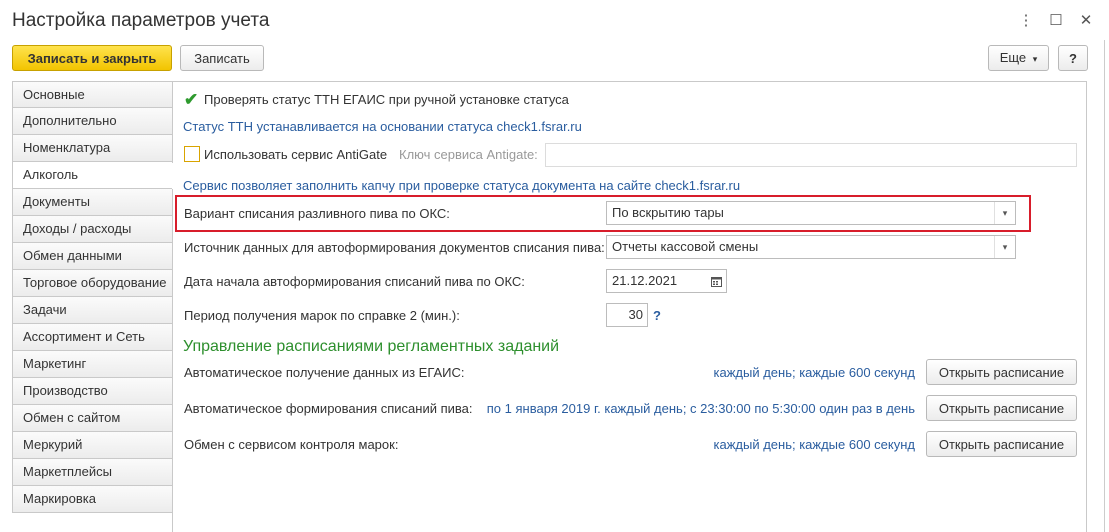 The width and height of the screenshot is (1109, 532). Describe the element at coordinates (92, 283) in the screenshot. I see `sidebar-item-retail-equipment: Торговое оборудование` at that location.